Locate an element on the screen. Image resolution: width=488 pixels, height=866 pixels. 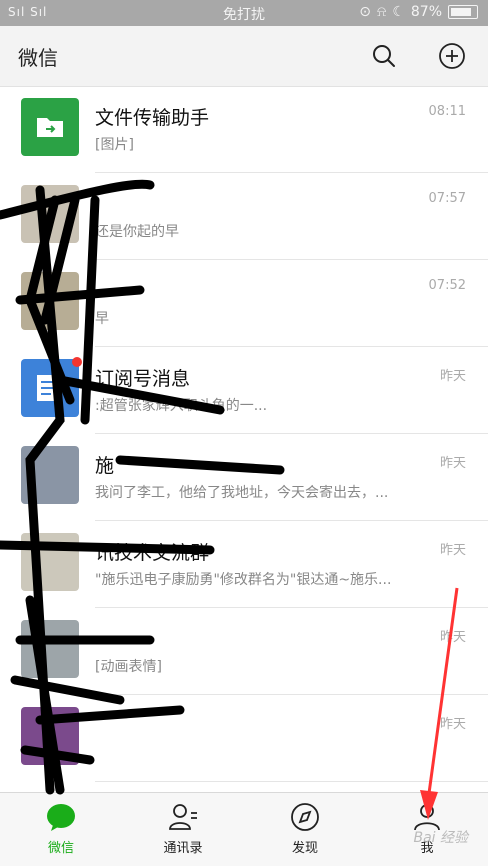
tab-label: 发现 is located at coordinates (304, 848).